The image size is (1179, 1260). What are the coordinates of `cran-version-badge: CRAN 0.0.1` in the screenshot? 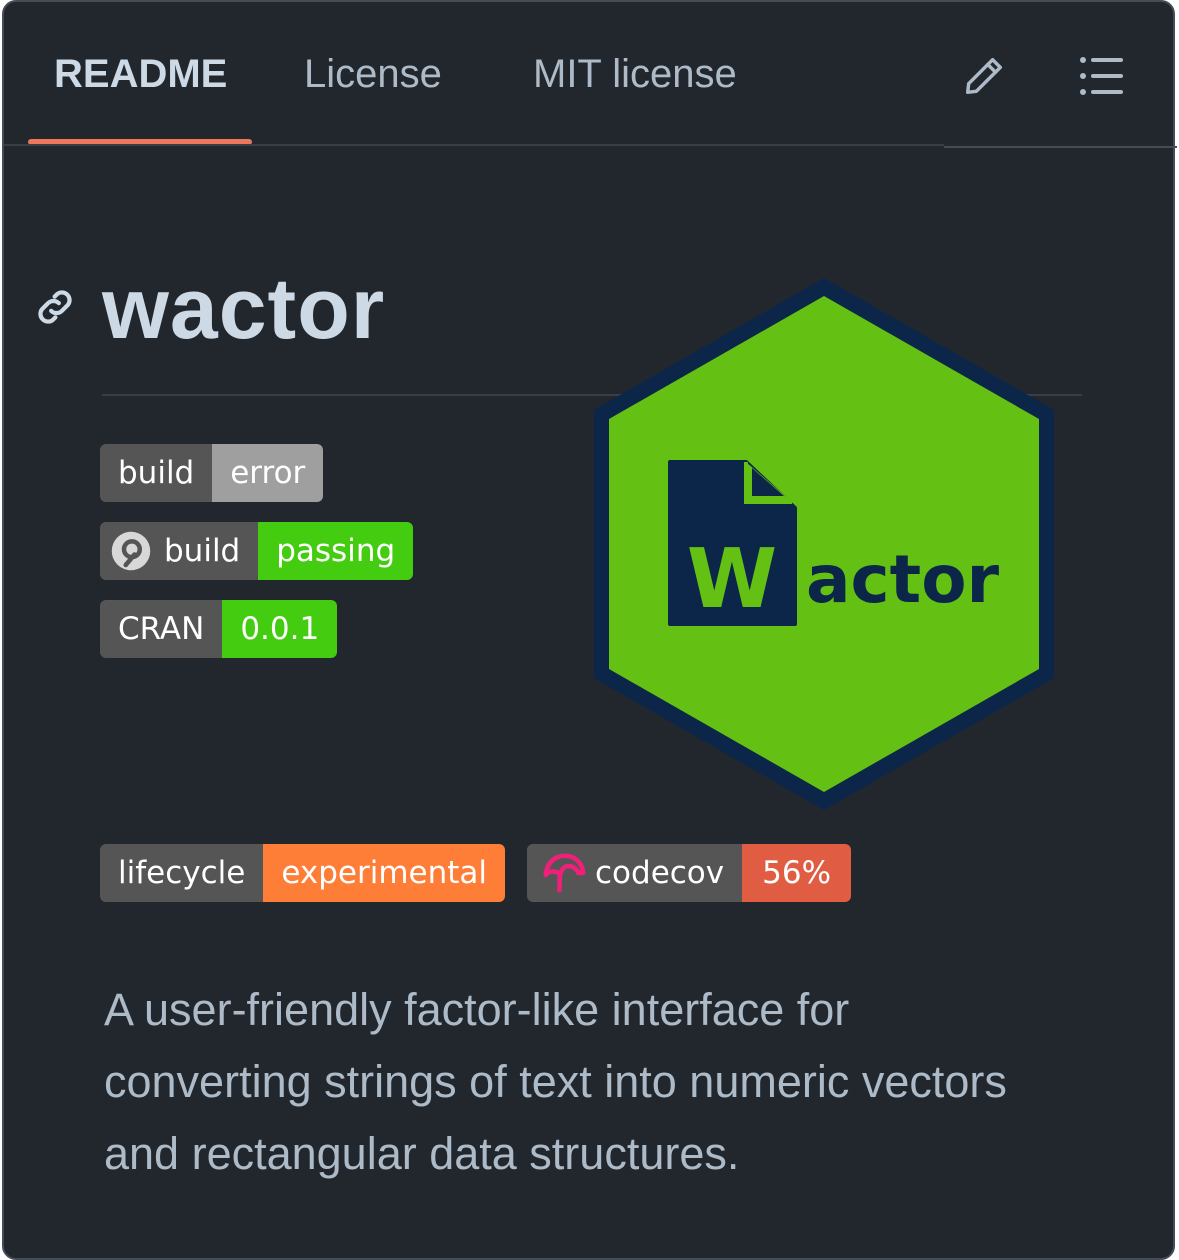 It's located at (219, 629).